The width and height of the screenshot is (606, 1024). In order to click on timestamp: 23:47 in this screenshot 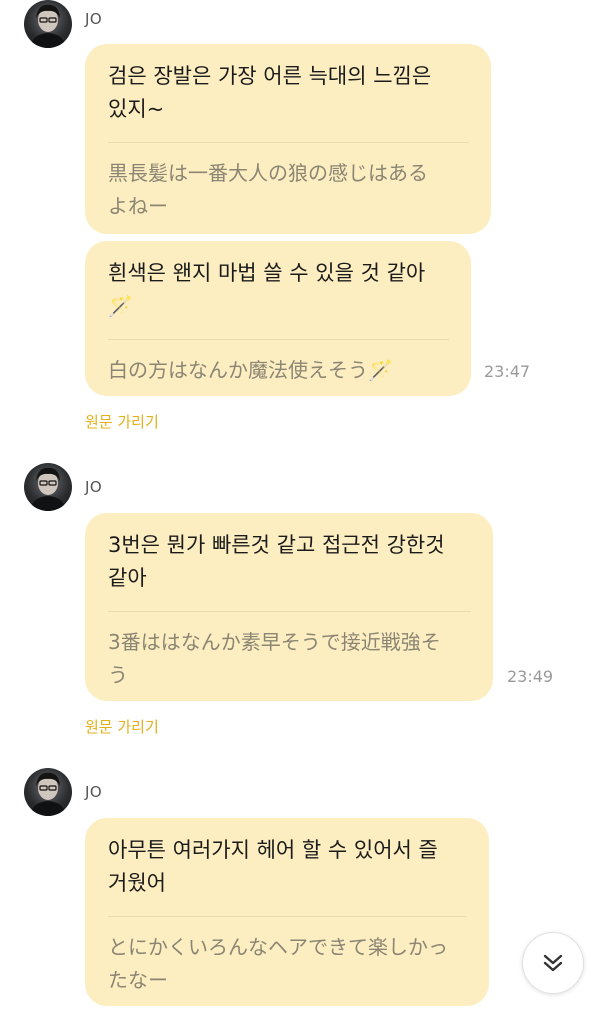, I will do `click(507, 371)`.